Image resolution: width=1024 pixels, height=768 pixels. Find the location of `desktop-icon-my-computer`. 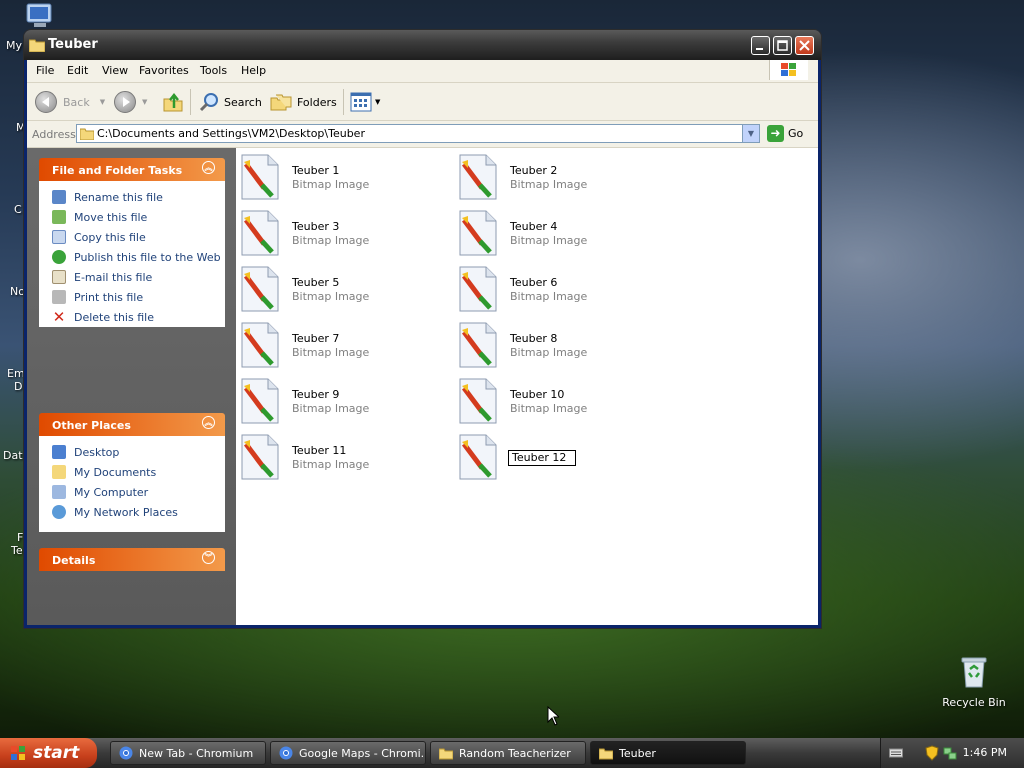

desktop-icon-my-computer is located at coordinates (40, 16).